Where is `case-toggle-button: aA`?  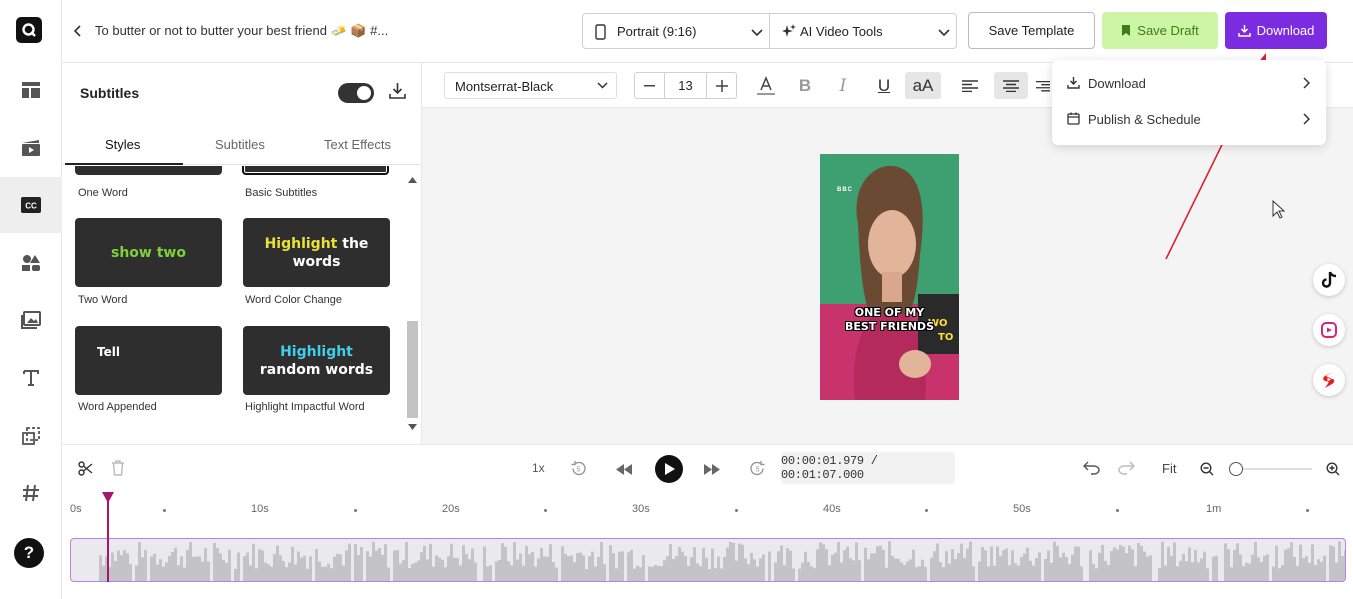
case-toggle-button: aA is located at coordinates (923, 85).